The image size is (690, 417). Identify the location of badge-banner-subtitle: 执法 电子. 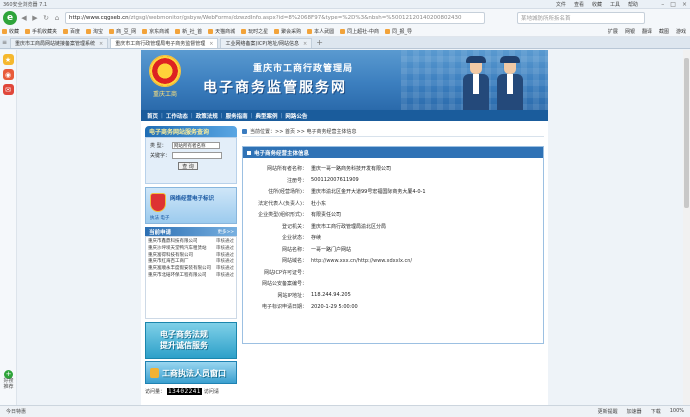
(160, 218).